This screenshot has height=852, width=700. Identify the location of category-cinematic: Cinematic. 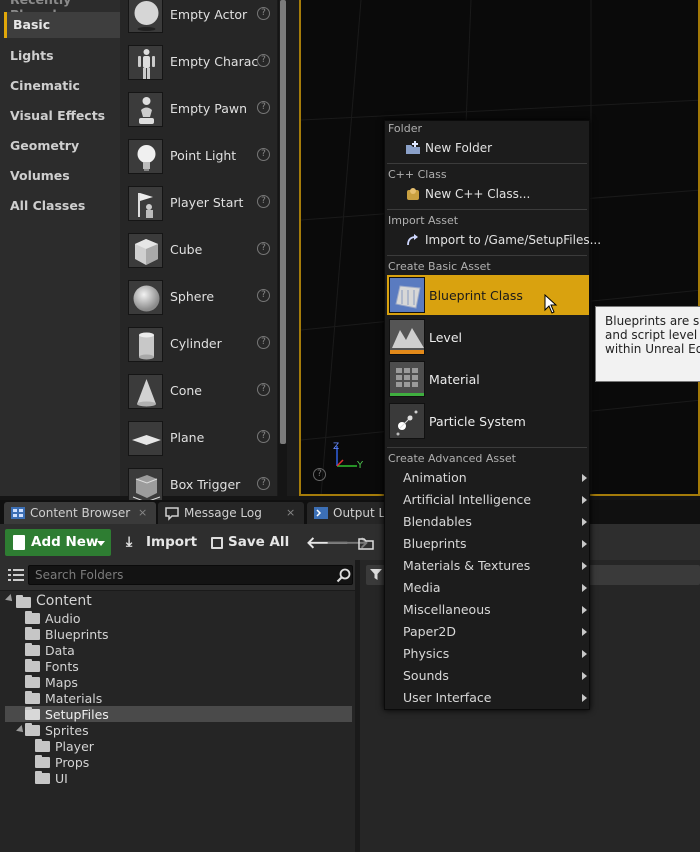
(45, 85).